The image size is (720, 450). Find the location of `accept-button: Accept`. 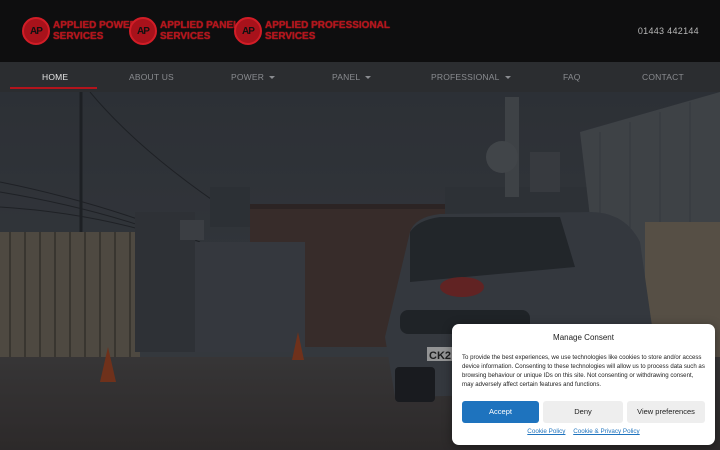

accept-button: Accept is located at coordinates (500, 412).